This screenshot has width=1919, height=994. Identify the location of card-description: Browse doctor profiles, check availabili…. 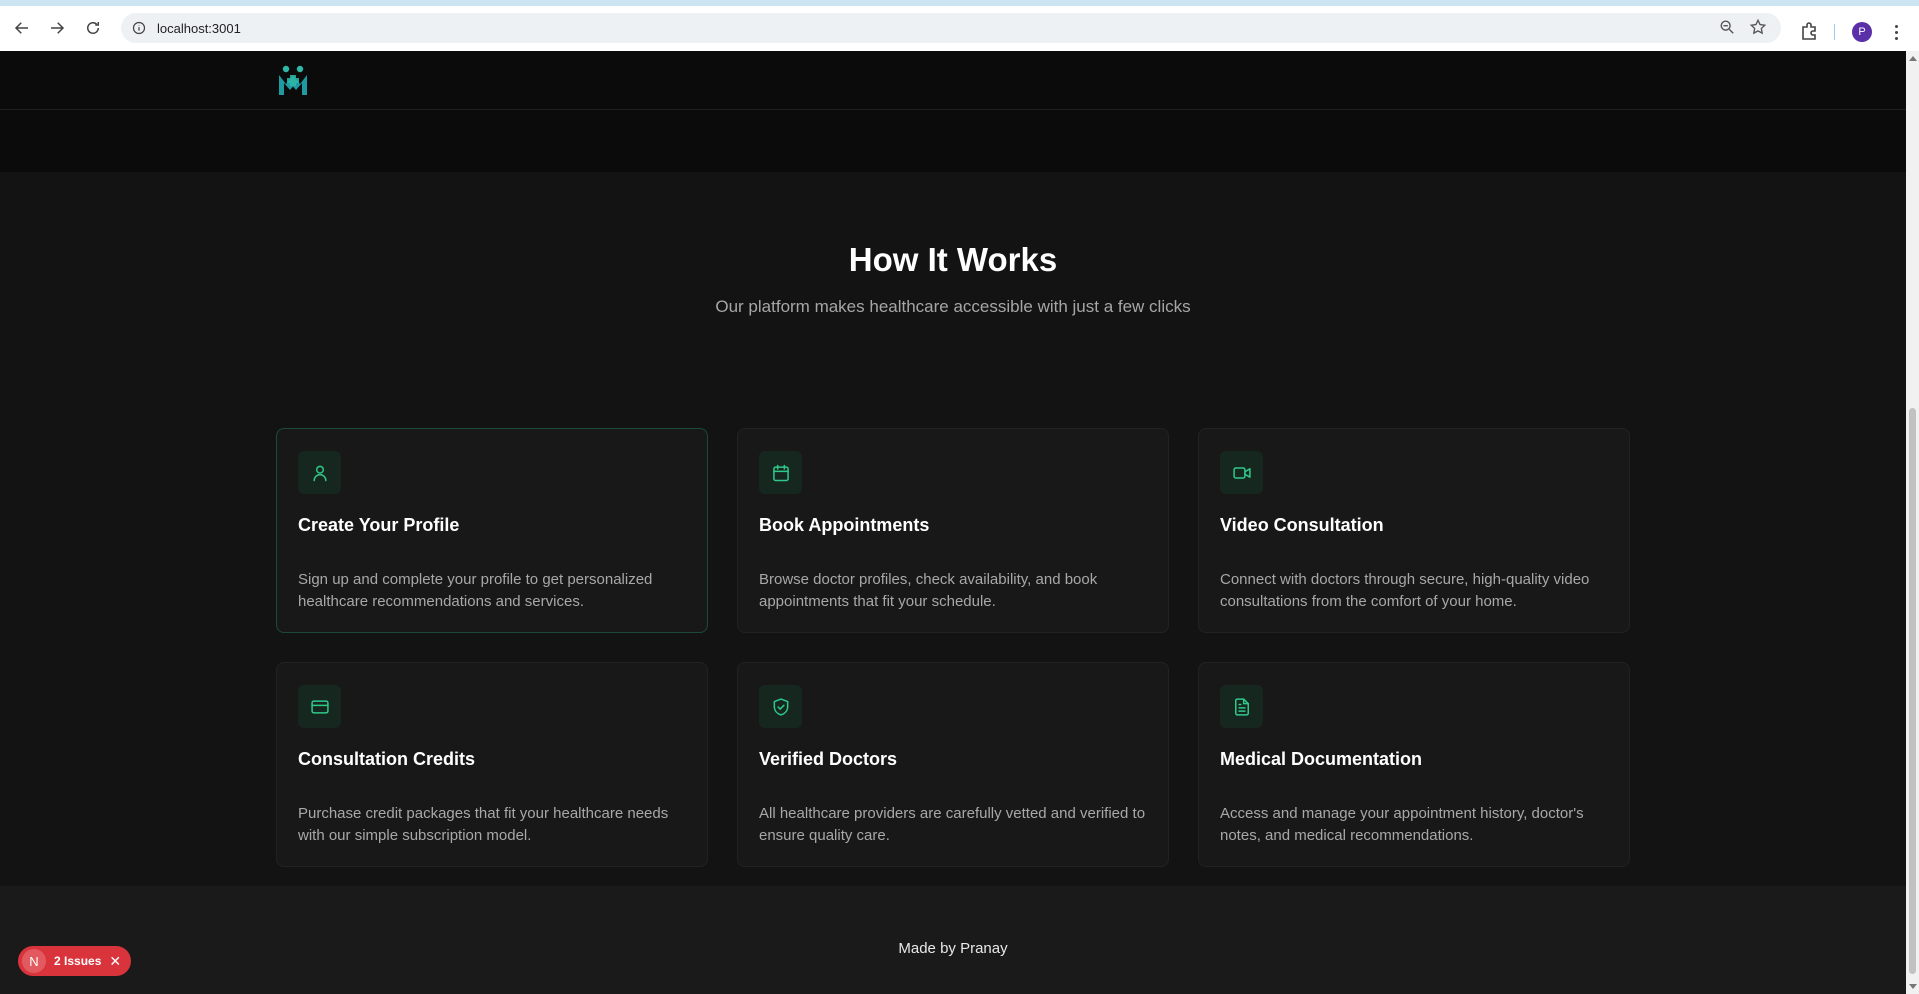
(928, 590).